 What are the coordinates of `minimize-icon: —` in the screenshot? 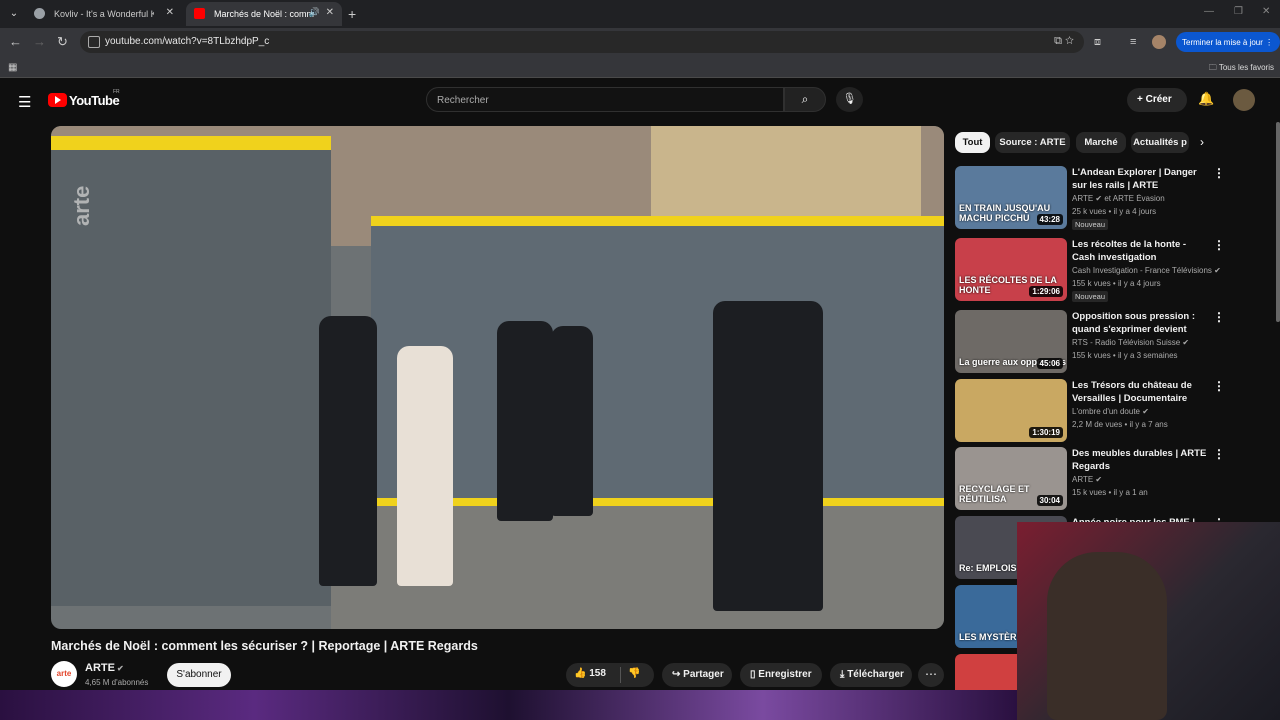 It's located at (1209, 11).